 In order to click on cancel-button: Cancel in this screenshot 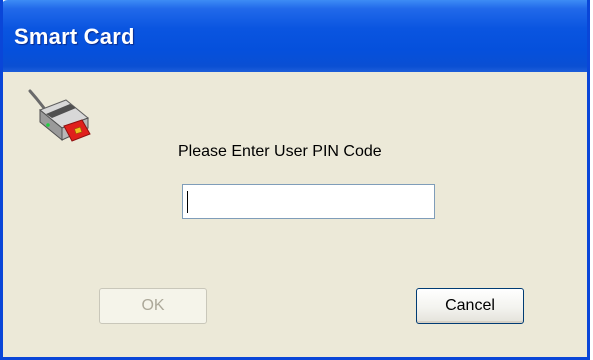, I will do `click(470, 306)`.